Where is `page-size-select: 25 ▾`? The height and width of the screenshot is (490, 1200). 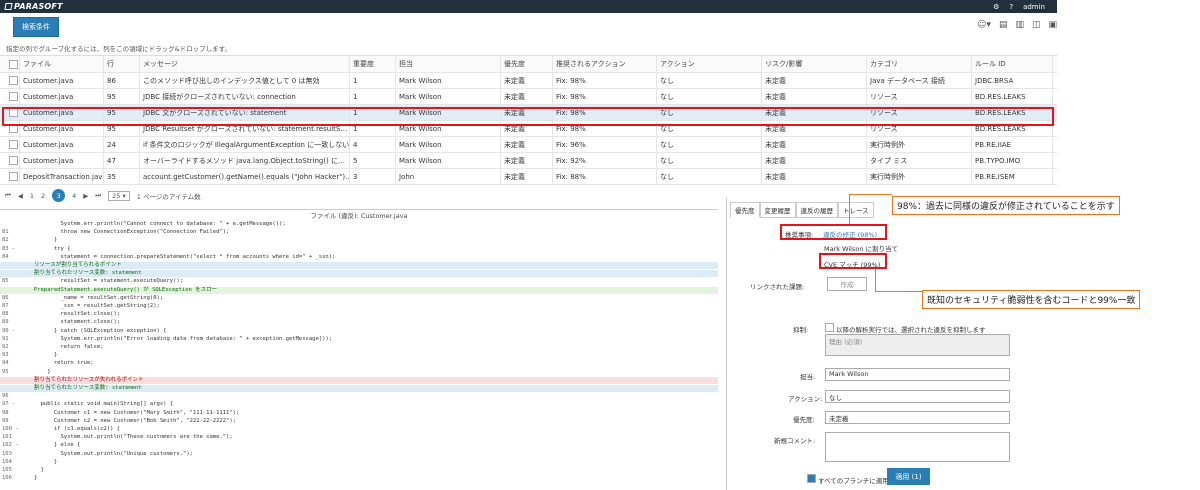
page-size-select: 25 ▾ is located at coordinates (119, 195).